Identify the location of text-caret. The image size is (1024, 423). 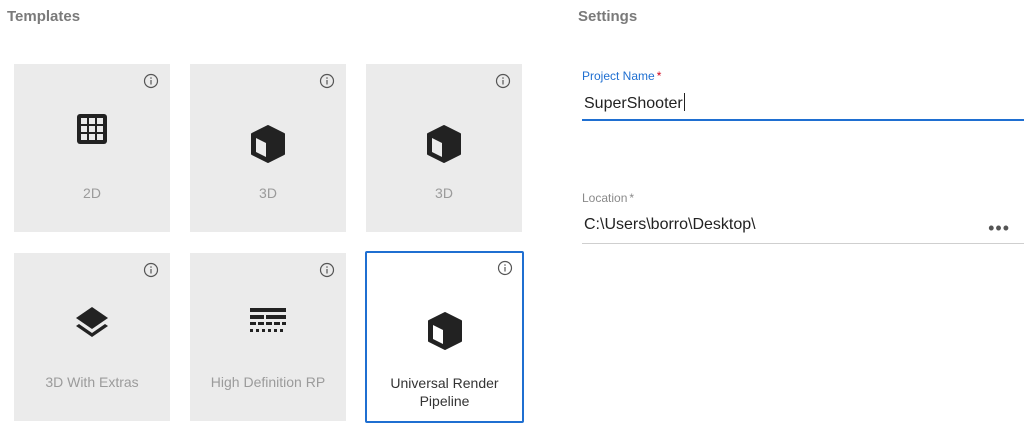
(684, 102).